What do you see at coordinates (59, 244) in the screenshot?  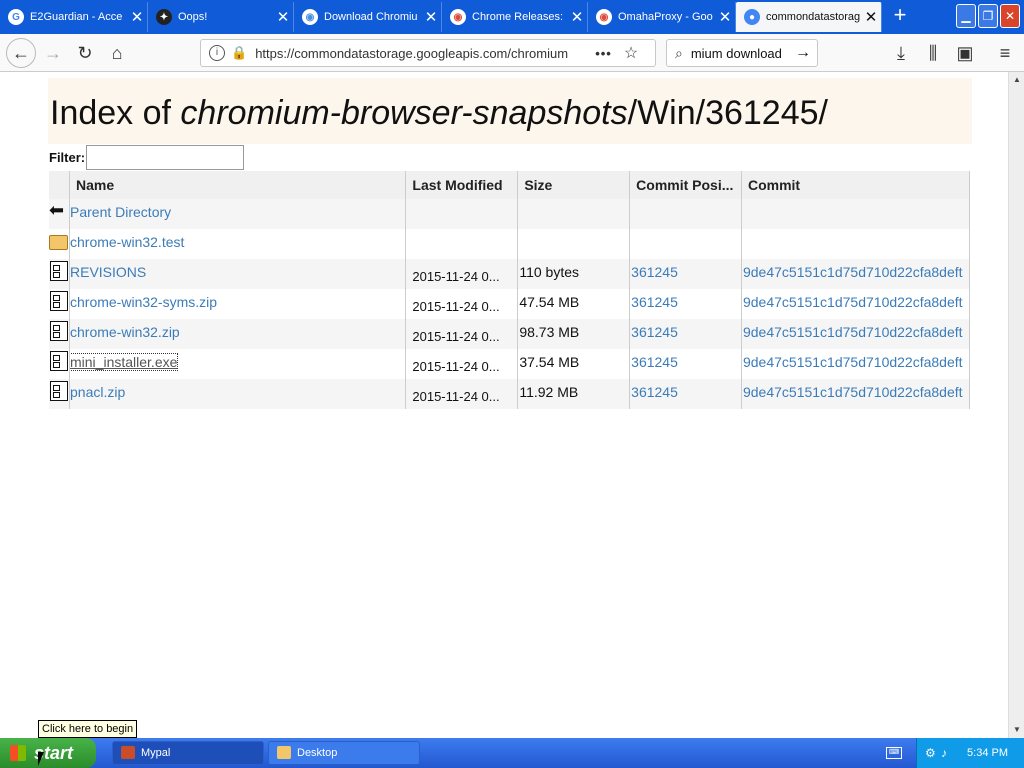 I see `folder-icon` at bounding box center [59, 244].